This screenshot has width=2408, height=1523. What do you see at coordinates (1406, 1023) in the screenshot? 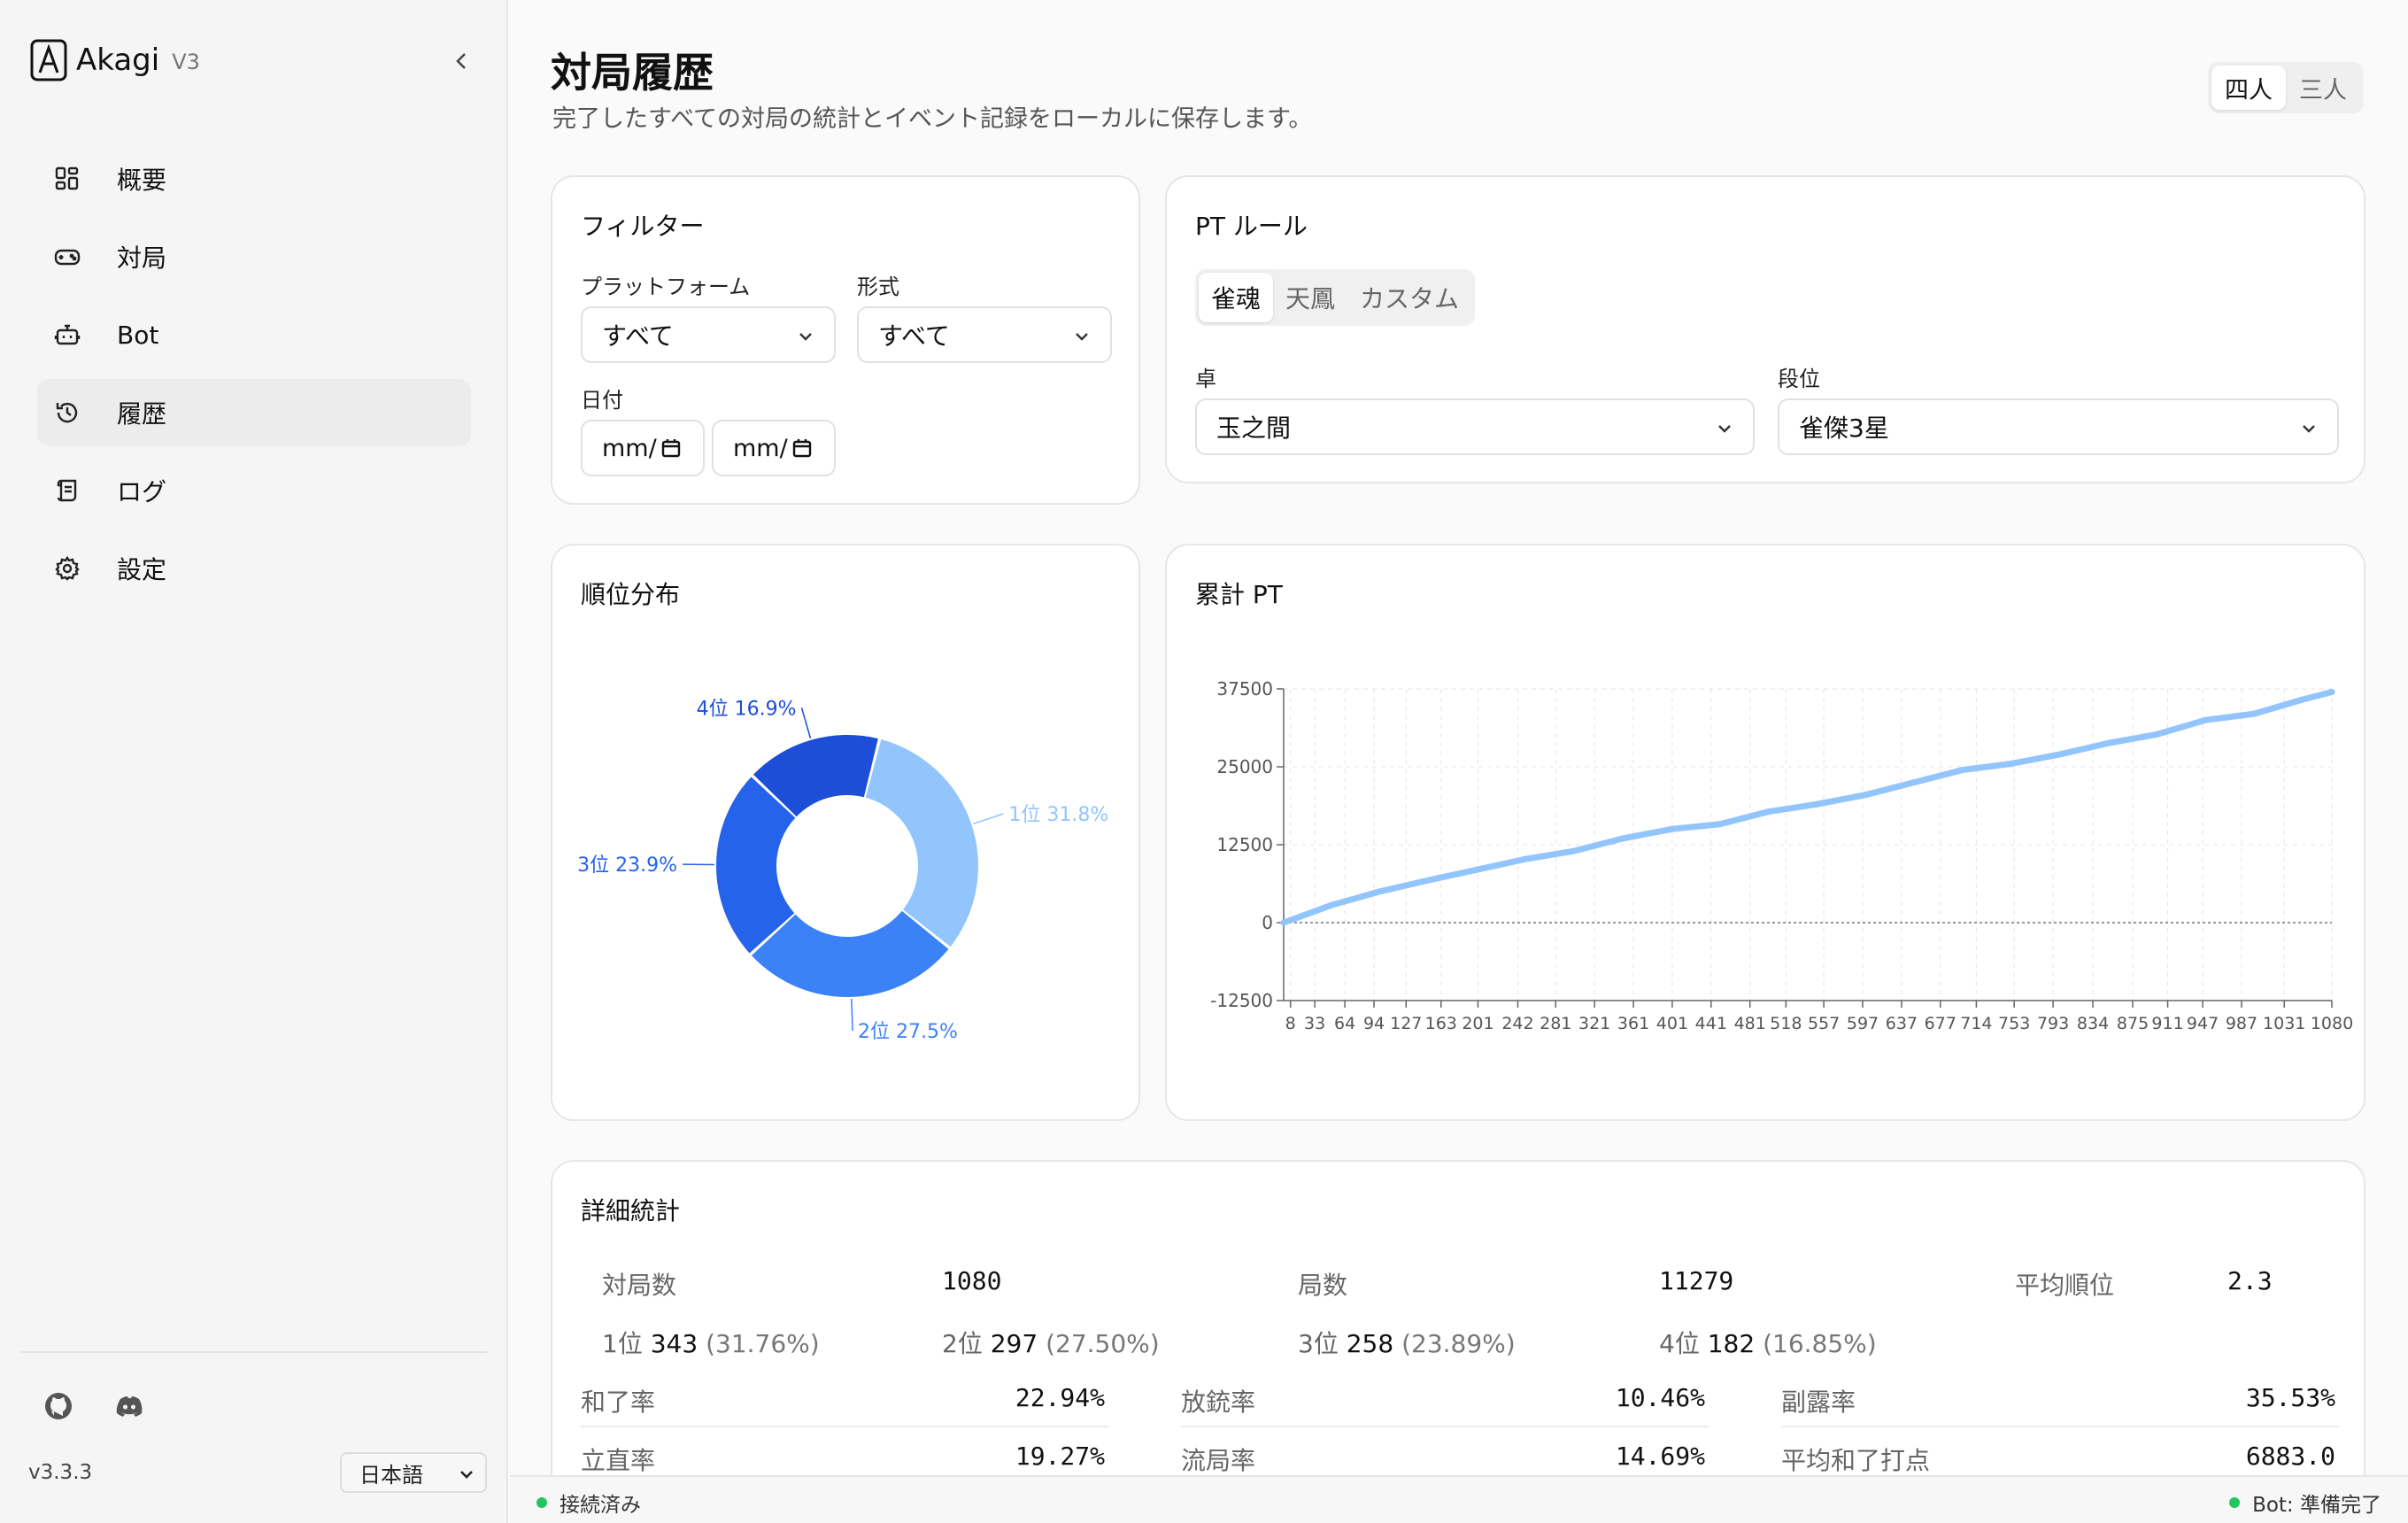
I see `x-tick-label: 127` at bounding box center [1406, 1023].